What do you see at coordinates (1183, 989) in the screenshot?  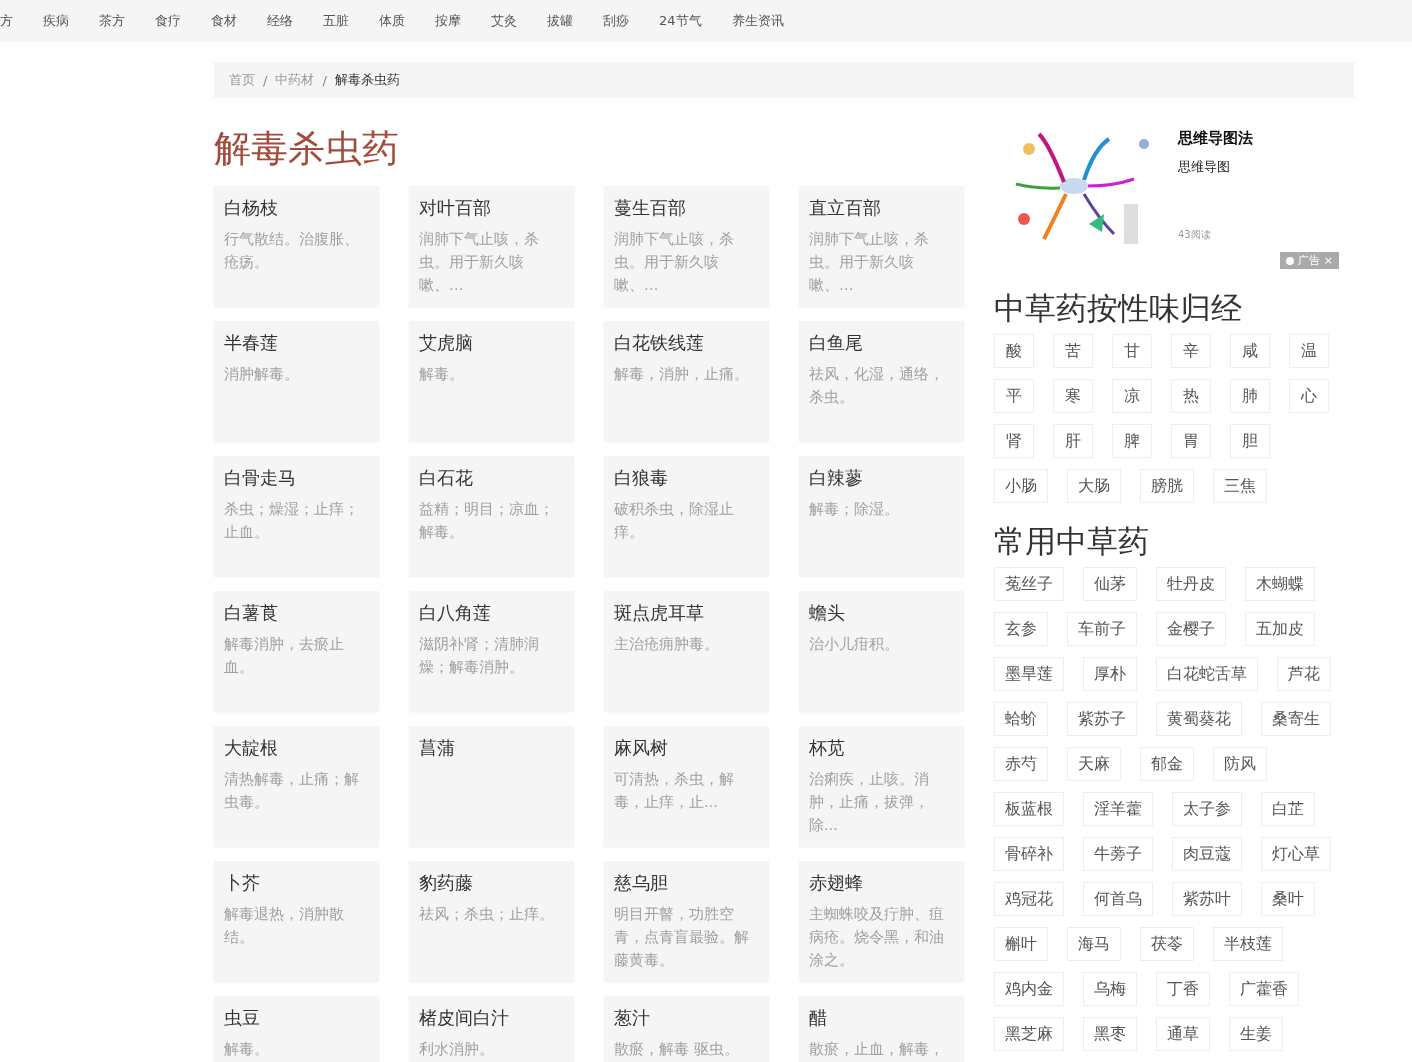 I see `herb-tag: 丁香` at bounding box center [1183, 989].